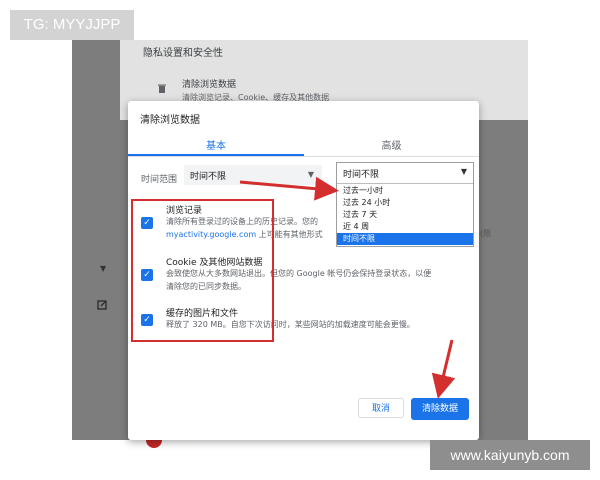 Image resolution: width=600 pixels, height=480 pixels. What do you see at coordinates (289, 188) in the screenshot?
I see `arrow-to-dropdown` at bounding box center [289, 188].